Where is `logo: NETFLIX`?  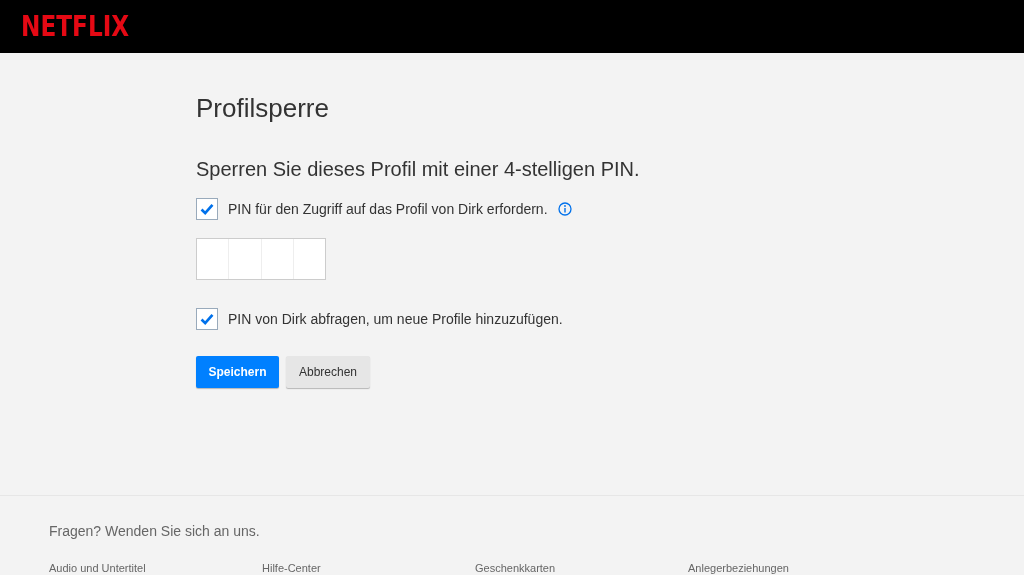 logo: NETFLIX is located at coordinates (75, 26).